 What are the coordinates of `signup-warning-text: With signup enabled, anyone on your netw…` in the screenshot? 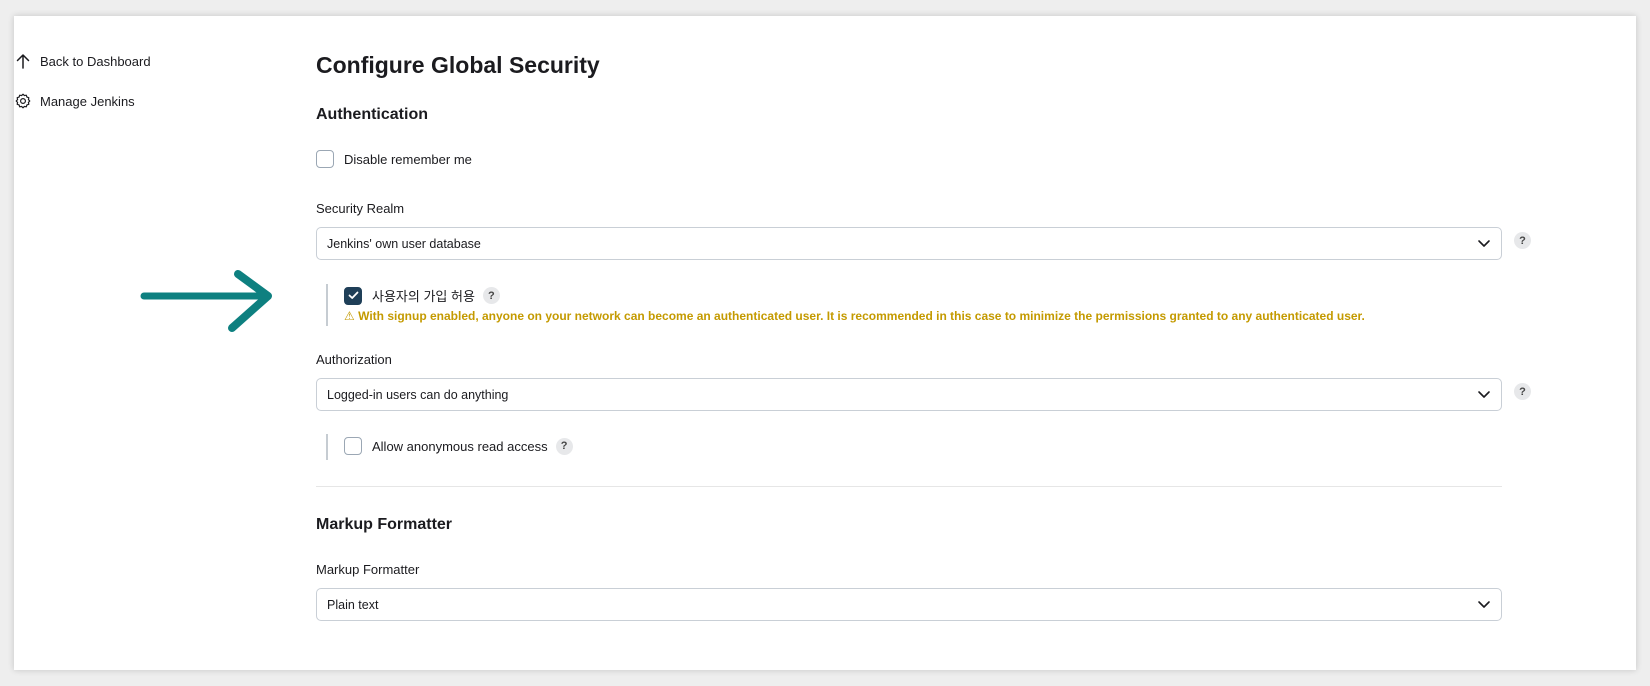 It's located at (861, 316).